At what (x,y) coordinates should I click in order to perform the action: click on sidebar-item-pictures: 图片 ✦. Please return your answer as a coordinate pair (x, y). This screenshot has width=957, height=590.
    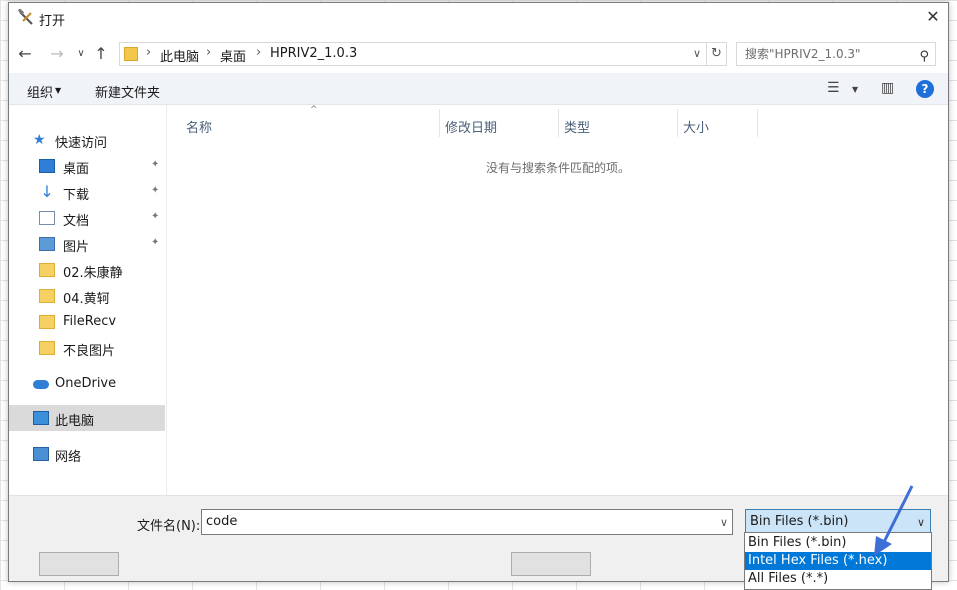
    Looking at the image, I should click on (87, 244).